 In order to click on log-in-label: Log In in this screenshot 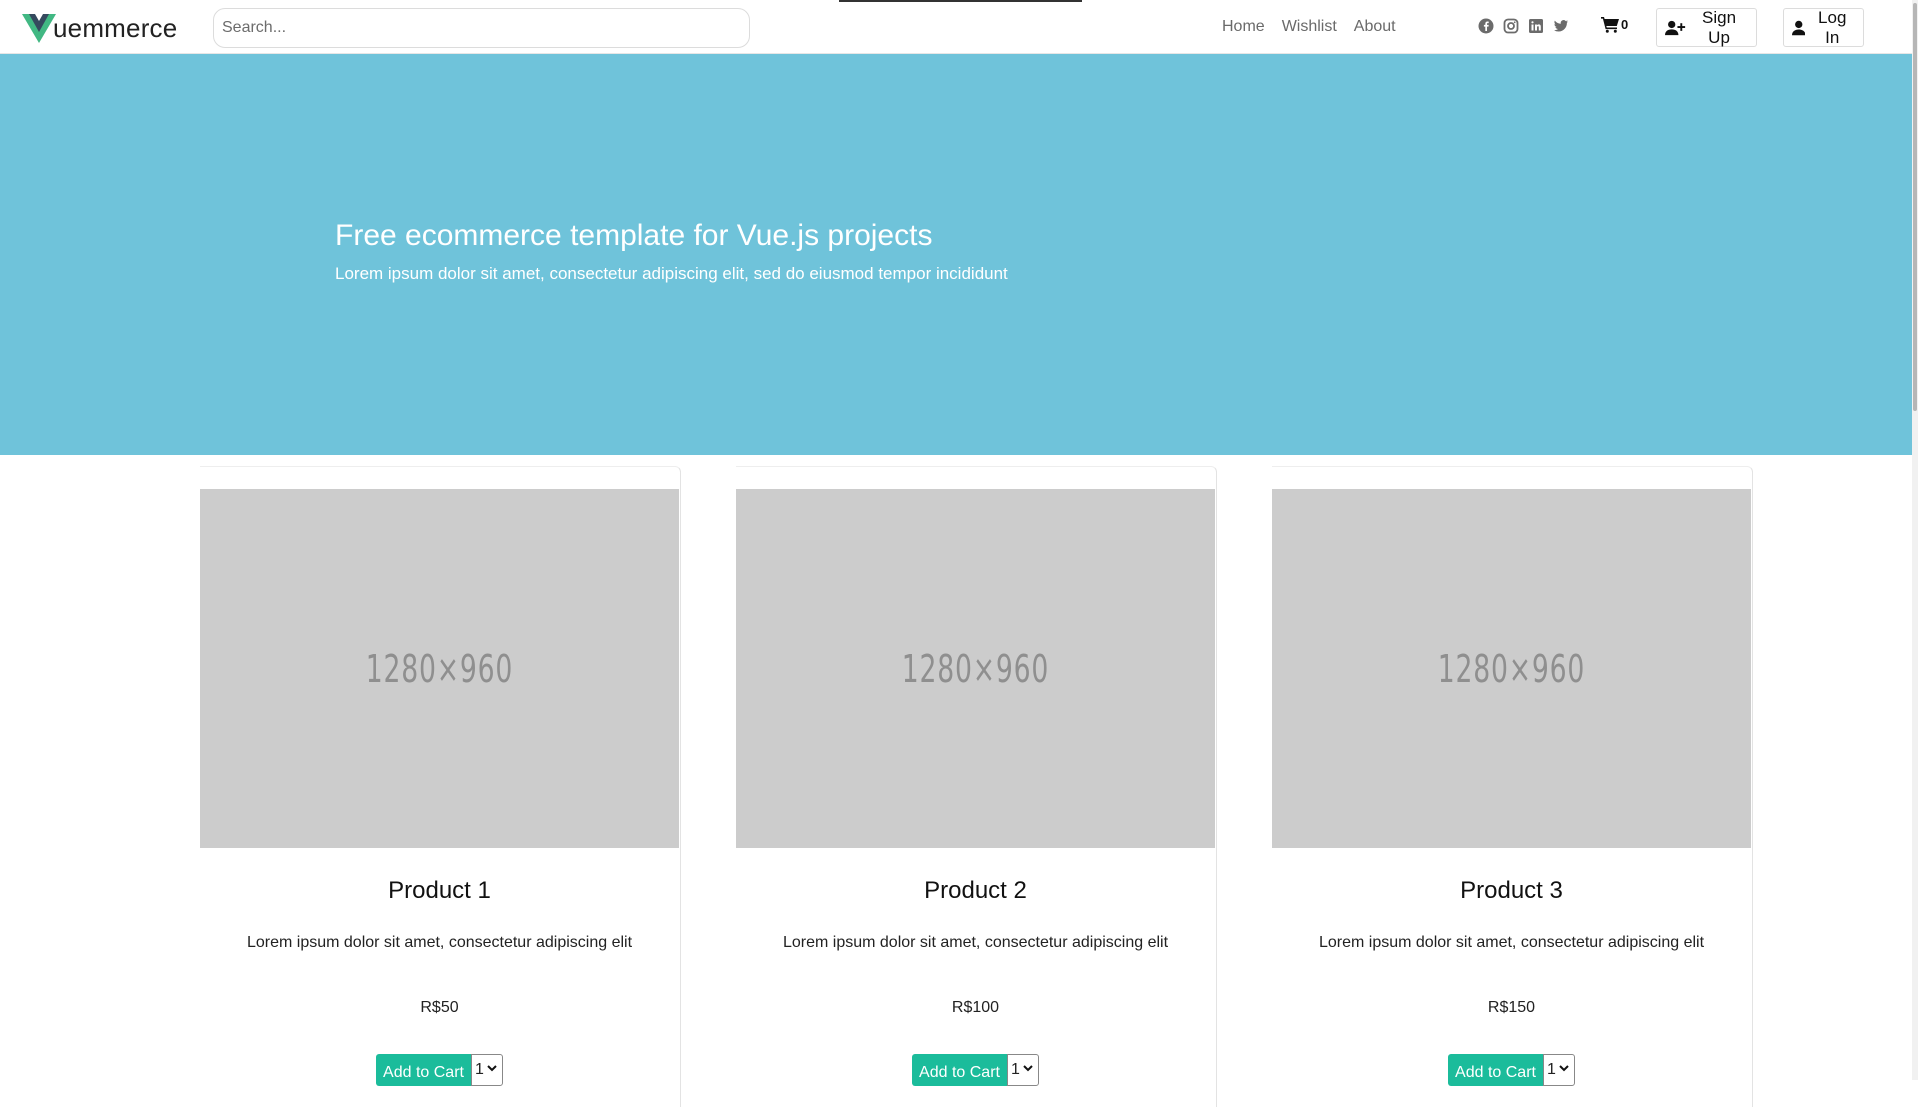, I will do `click(1832, 27)`.